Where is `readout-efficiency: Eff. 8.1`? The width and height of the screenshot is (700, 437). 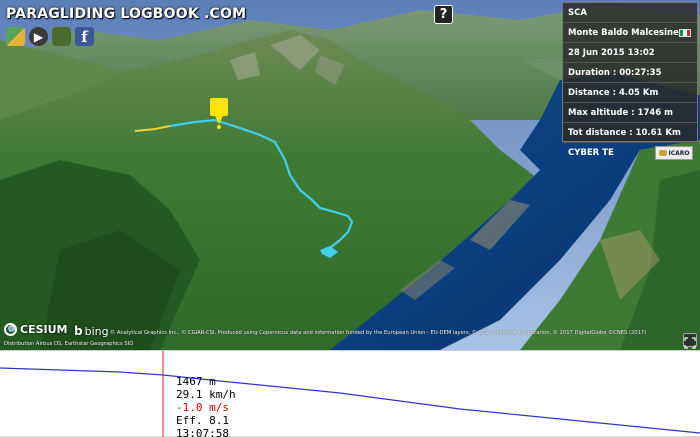
readout-efficiency: Eff. 8.1 is located at coordinates (202, 420).